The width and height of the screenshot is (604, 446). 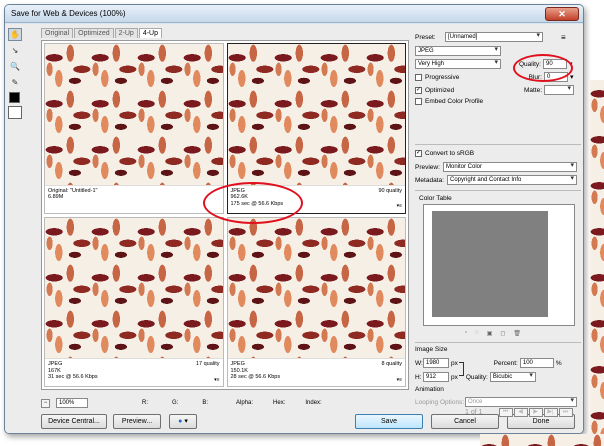 What do you see at coordinates (572, 77) in the screenshot?
I see `blur-dropdown-icon: ▾` at bounding box center [572, 77].